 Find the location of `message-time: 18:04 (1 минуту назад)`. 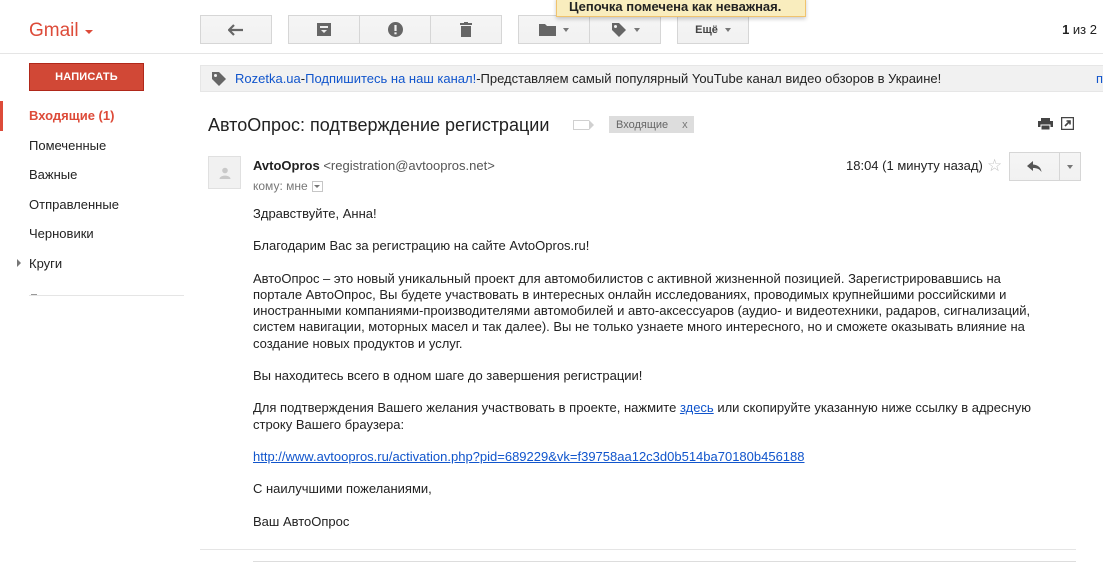

message-time: 18:04 (1 минуту назад) is located at coordinates (914, 165).